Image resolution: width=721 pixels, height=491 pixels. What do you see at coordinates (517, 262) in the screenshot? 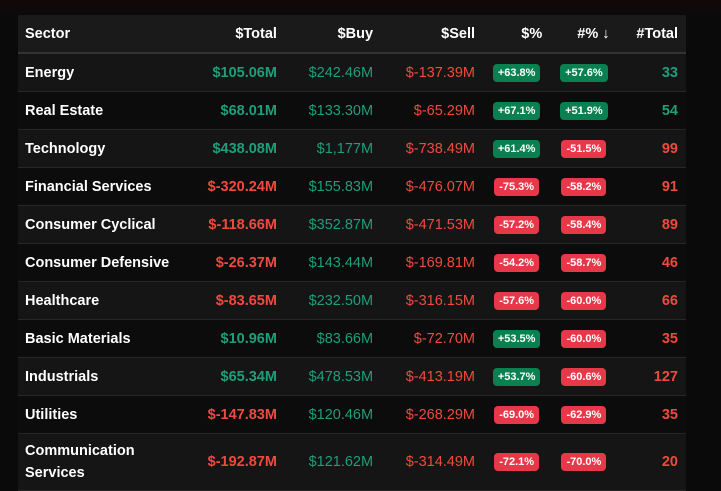
I see `pct-badge: -54.2%` at bounding box center [517, 262].